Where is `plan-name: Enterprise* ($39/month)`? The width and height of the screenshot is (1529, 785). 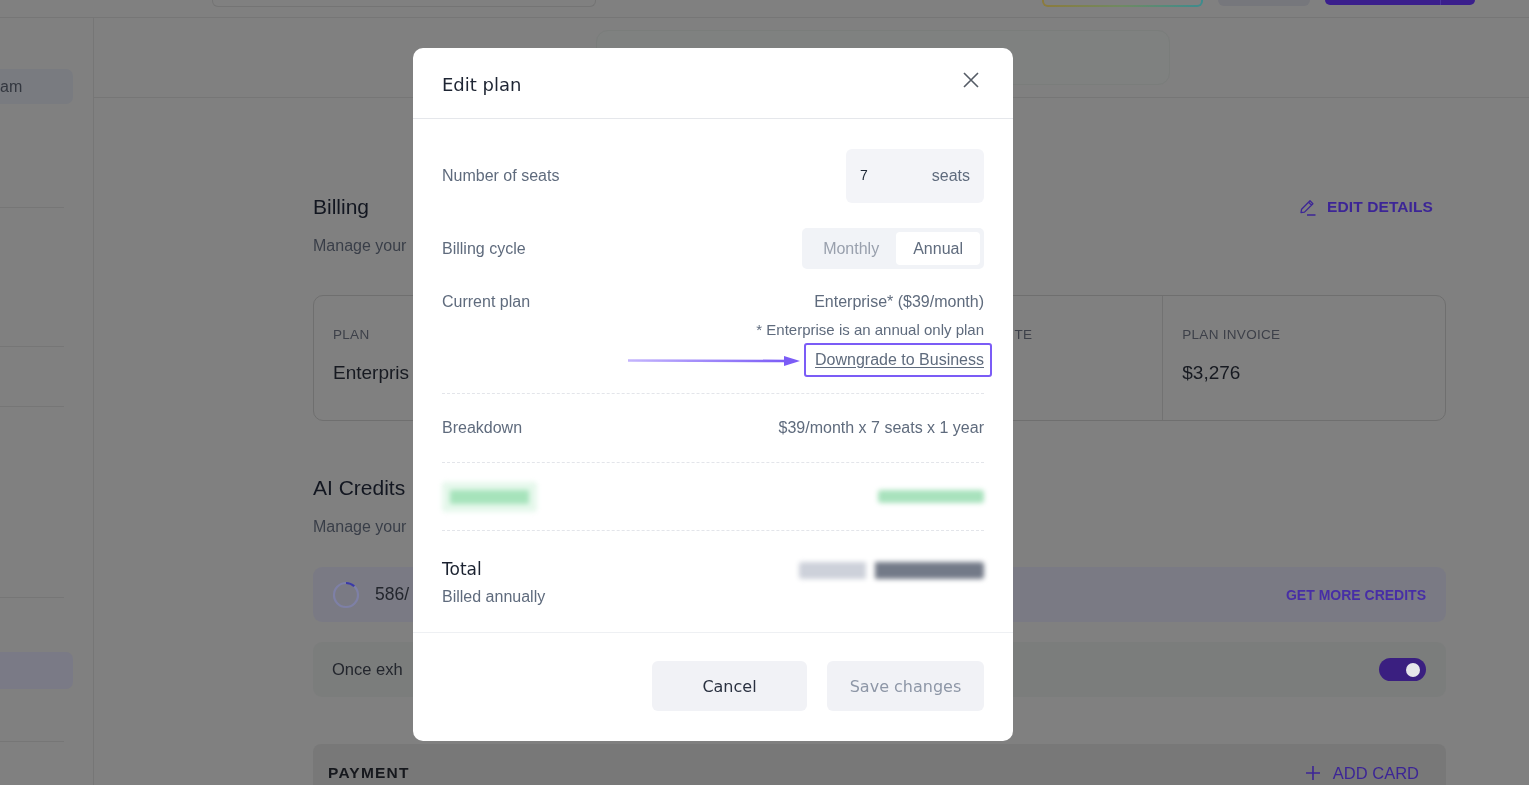
plan-name: Enterprise* ($39/month) is located at coordinates (899, 302).